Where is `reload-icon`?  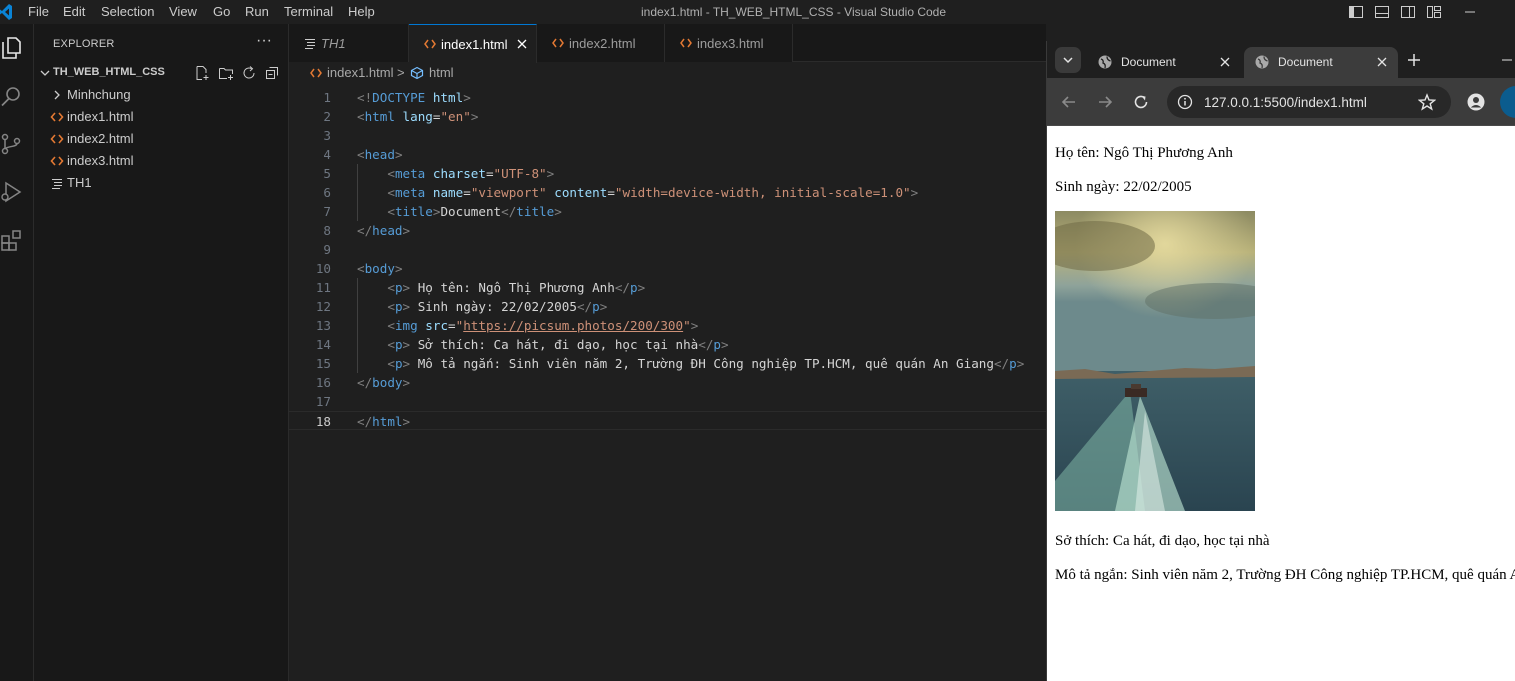 reload-icon is located at coordinates (1141, 102).